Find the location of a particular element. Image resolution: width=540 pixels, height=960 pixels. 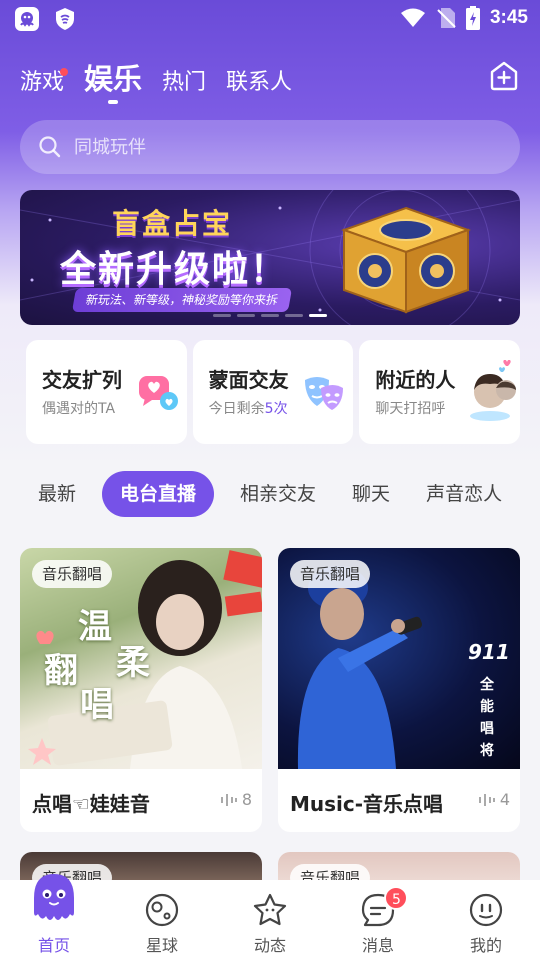

mascot-icon is located at coordinates (54, 897).